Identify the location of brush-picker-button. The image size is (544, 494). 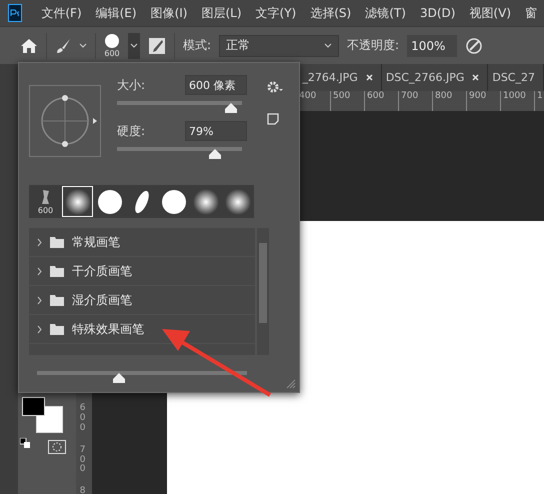
(134, 45).